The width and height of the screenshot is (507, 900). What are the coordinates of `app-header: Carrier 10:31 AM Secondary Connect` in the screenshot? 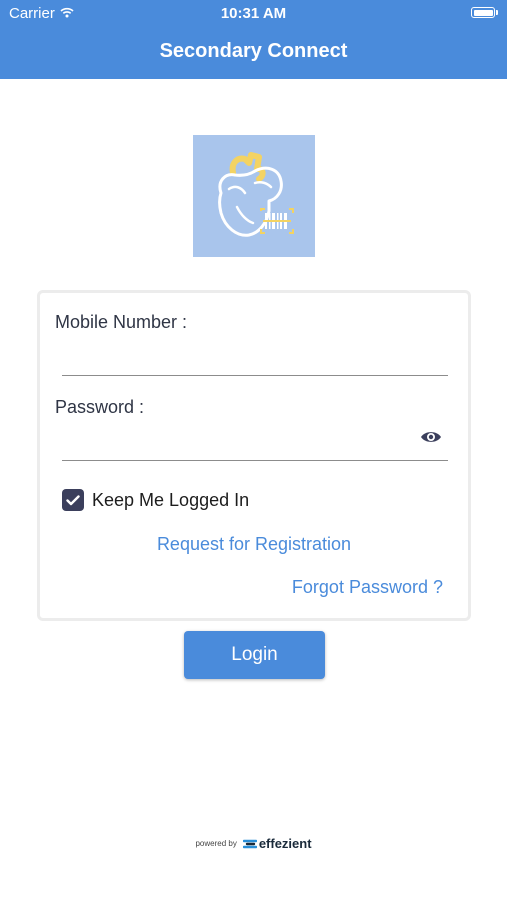 It's located at (253, 39).